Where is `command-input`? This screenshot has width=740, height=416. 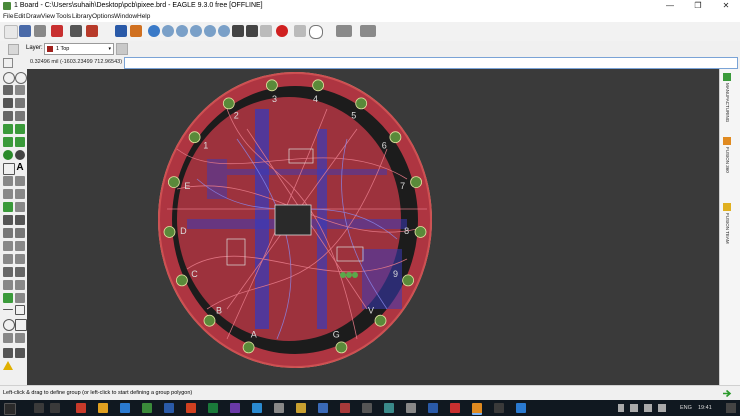
command-input is located at coordinates (431, 63).